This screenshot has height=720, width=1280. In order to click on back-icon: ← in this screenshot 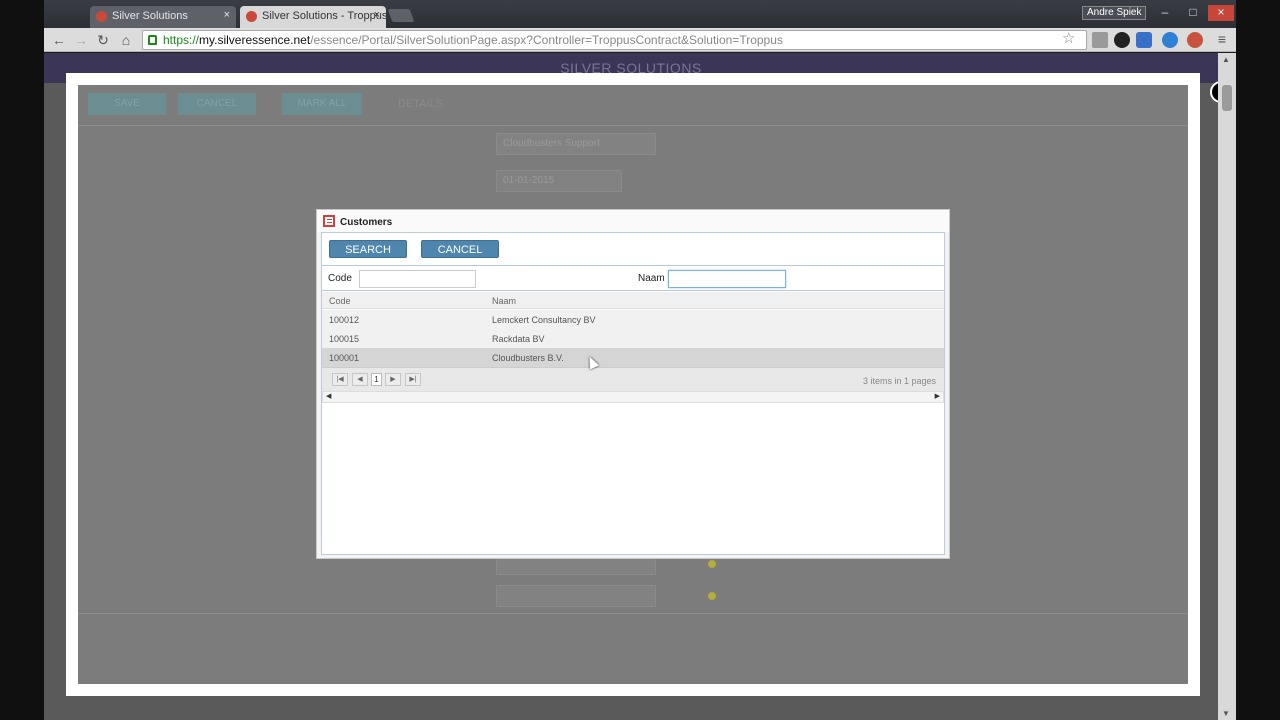, I will do `click(59, 40)`.